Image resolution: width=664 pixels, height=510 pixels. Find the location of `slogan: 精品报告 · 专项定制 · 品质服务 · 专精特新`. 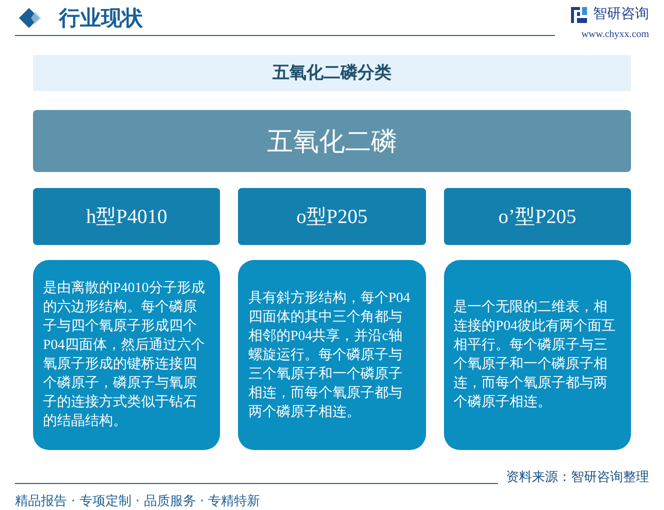

slogan: 精品报告 · 专项定制 · 品质服务 · 专精特新 is located at coordinates (137, 501).